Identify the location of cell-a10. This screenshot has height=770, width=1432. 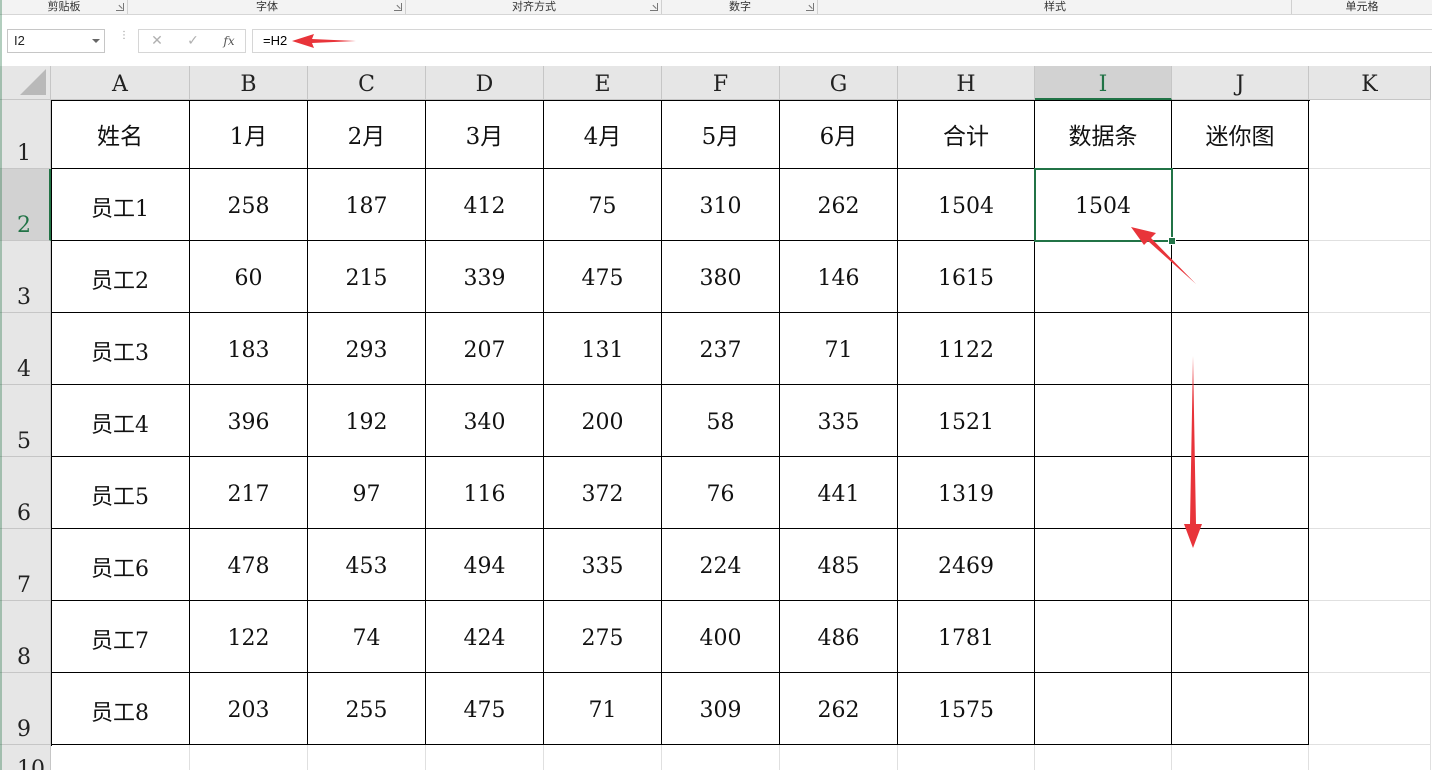
(120, 757).